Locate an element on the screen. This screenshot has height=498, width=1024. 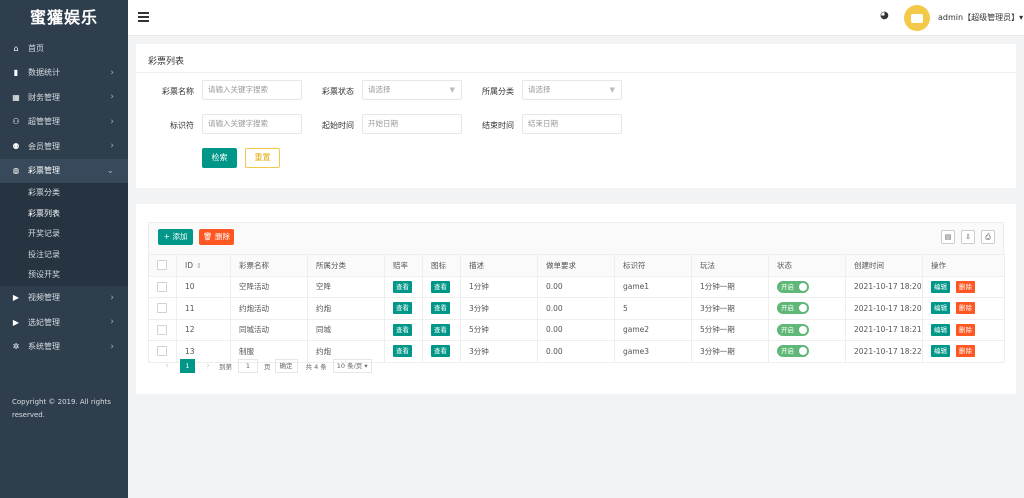
cell-actions: 编辑 删除 is located at coordinates (963, 286).